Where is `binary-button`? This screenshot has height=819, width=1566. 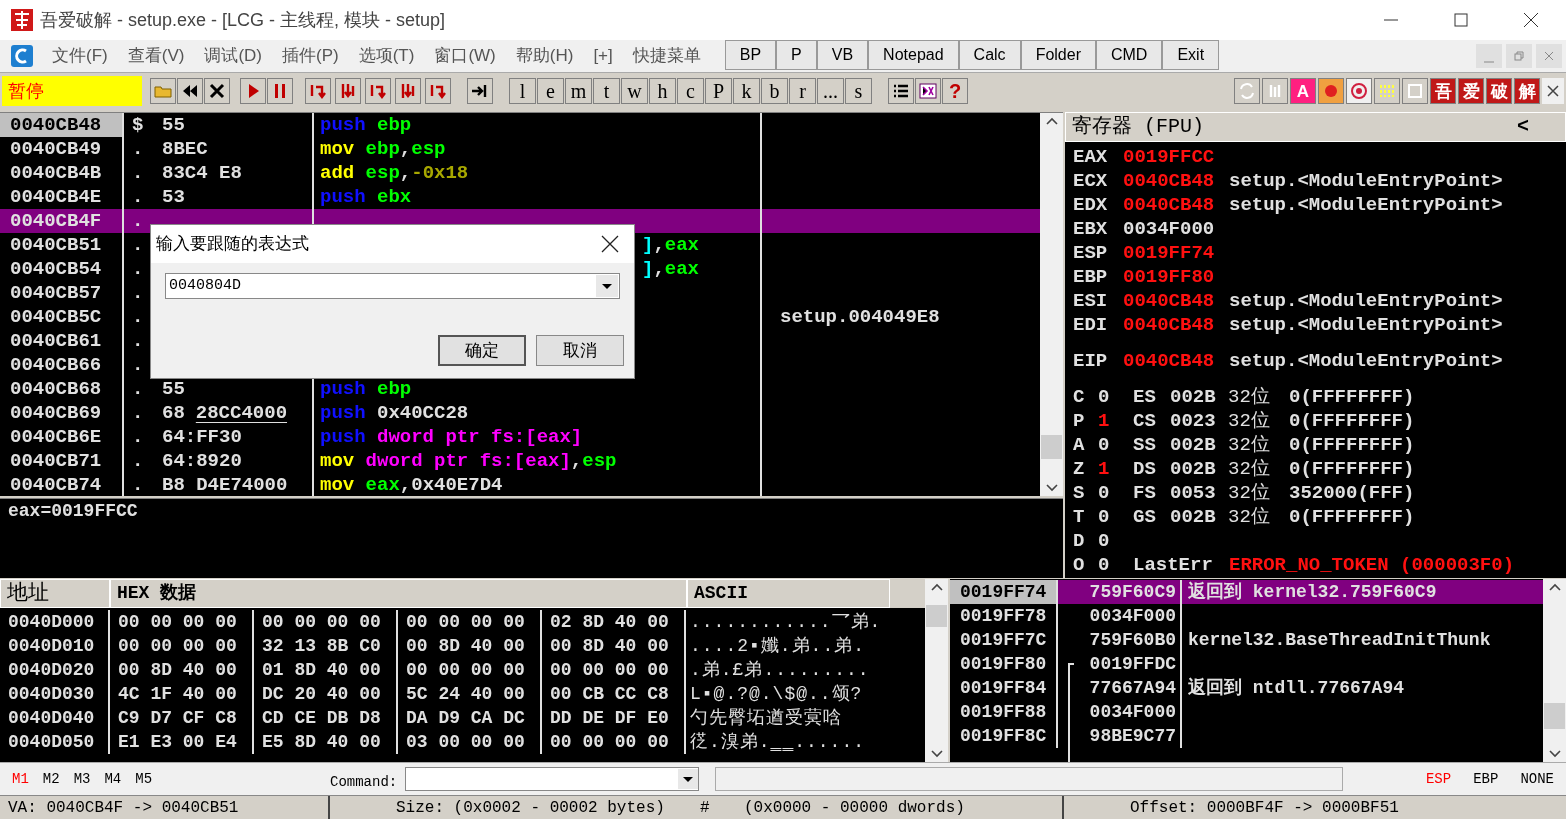 binary-button is located at coordinates (1387, 91).